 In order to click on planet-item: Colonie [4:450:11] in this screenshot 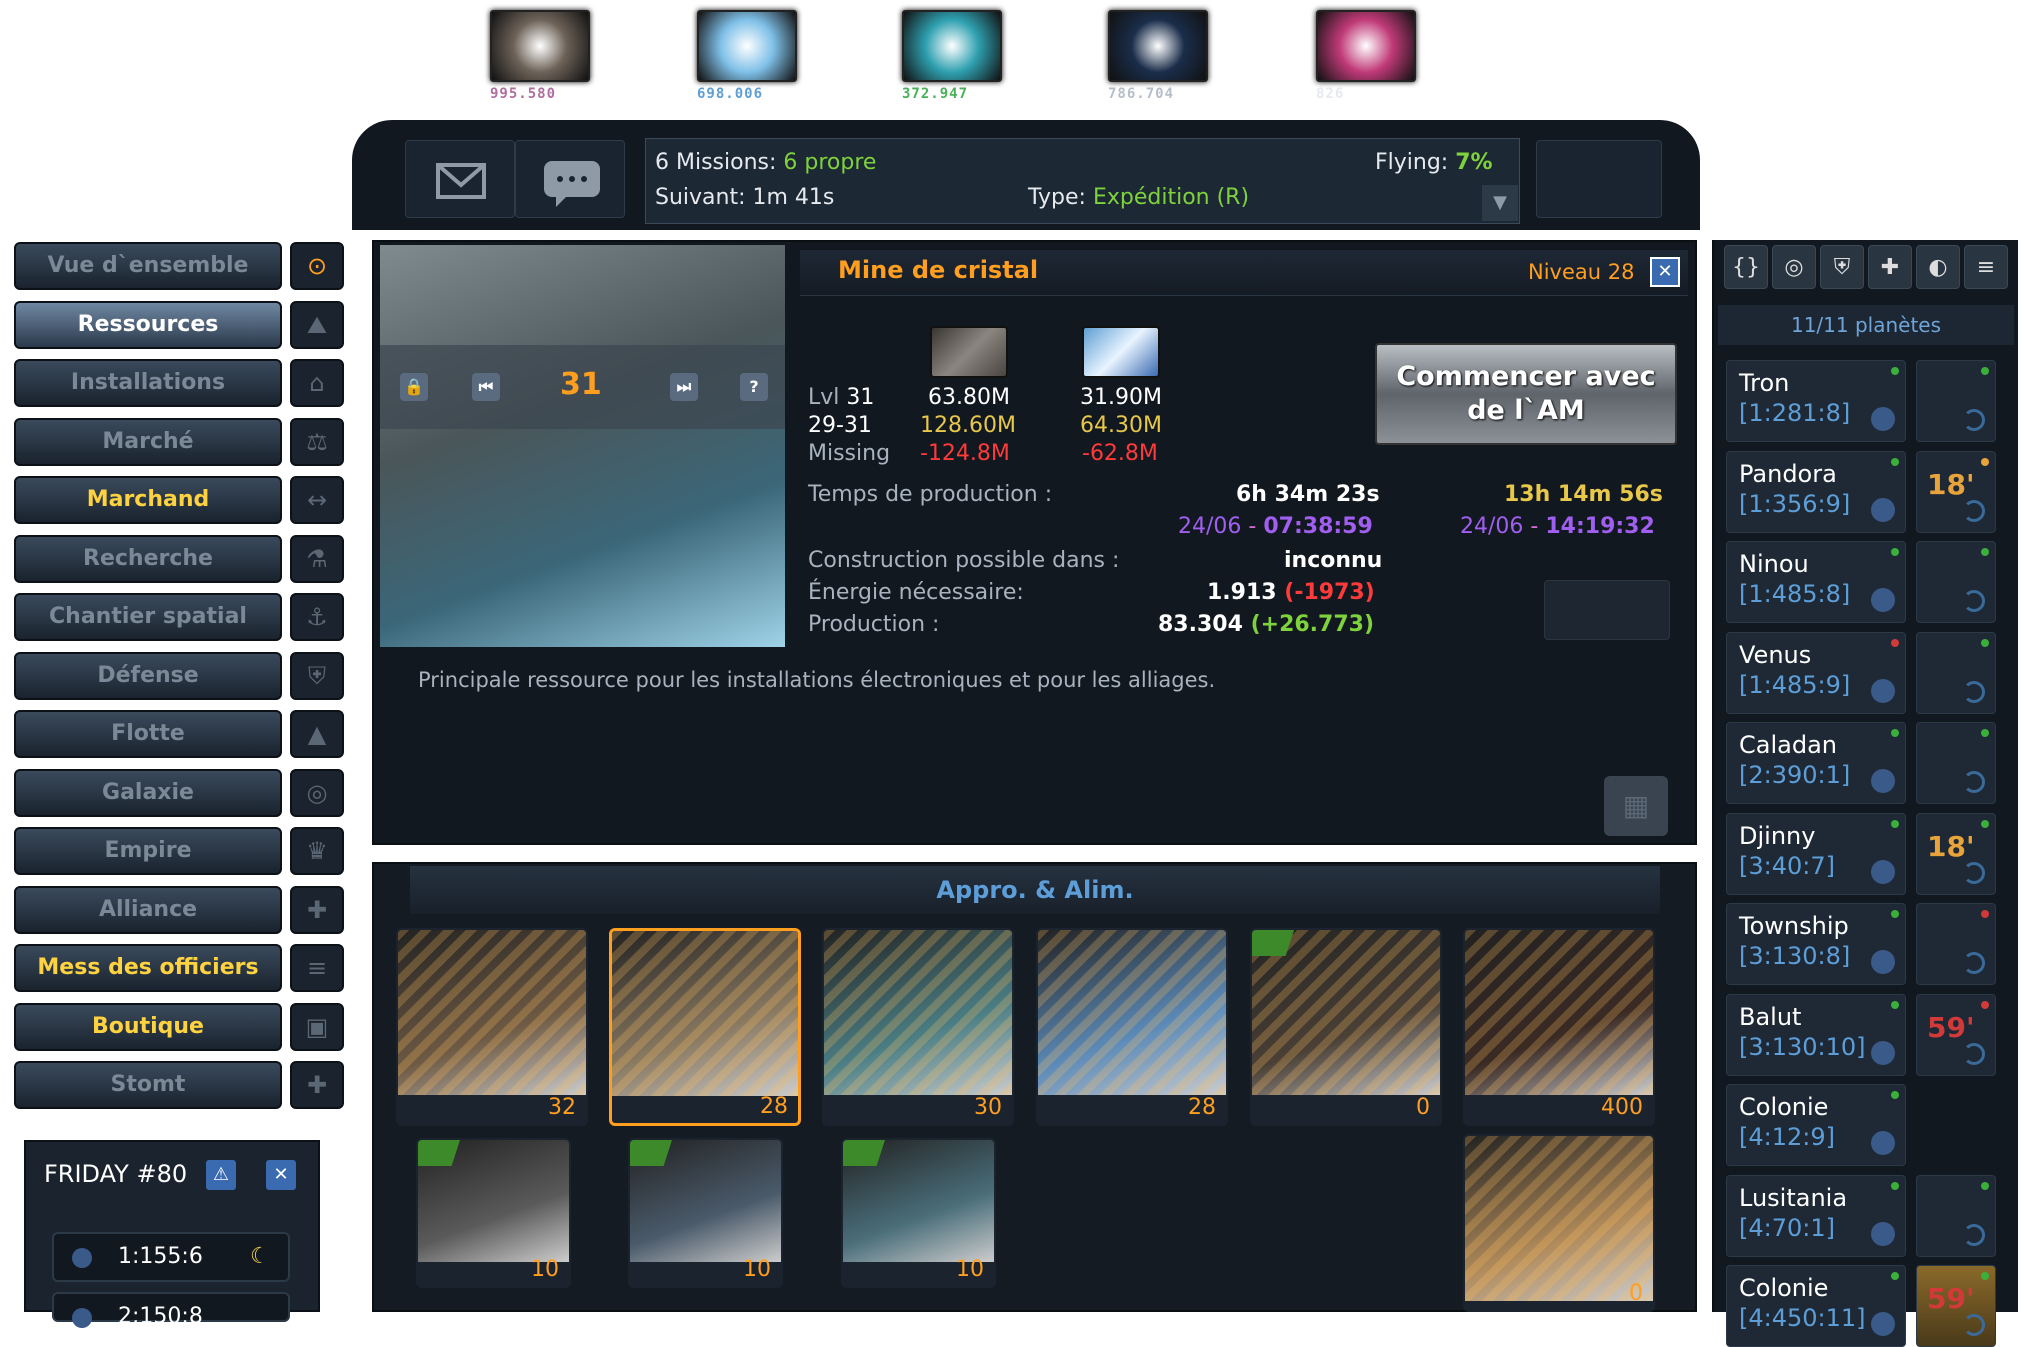, I will do `click(1816, 1306)`.